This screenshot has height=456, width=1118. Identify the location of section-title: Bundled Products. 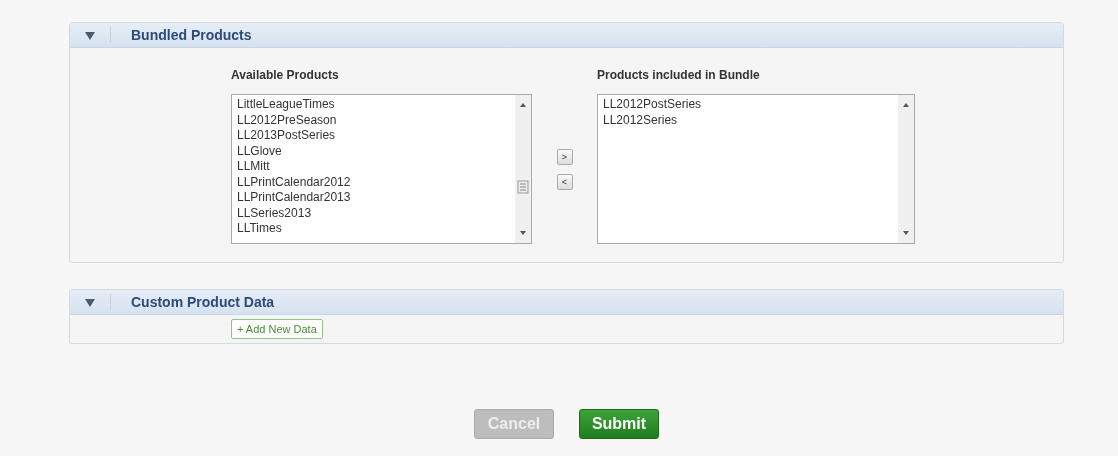
(191, 35).